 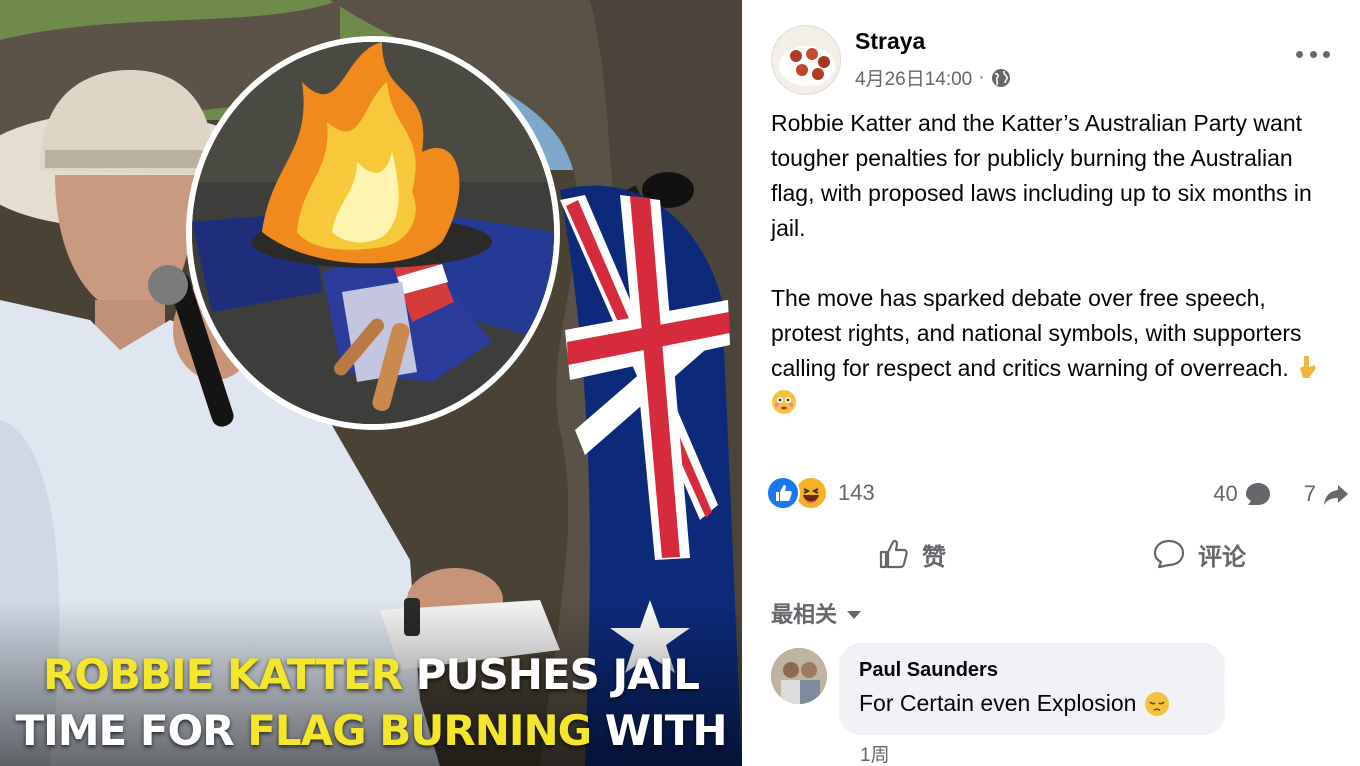 What do you see at coordinates (875, 753) in the screenshot?
I see `comment-timestamp: 1周` at bounding box center [875, 753].